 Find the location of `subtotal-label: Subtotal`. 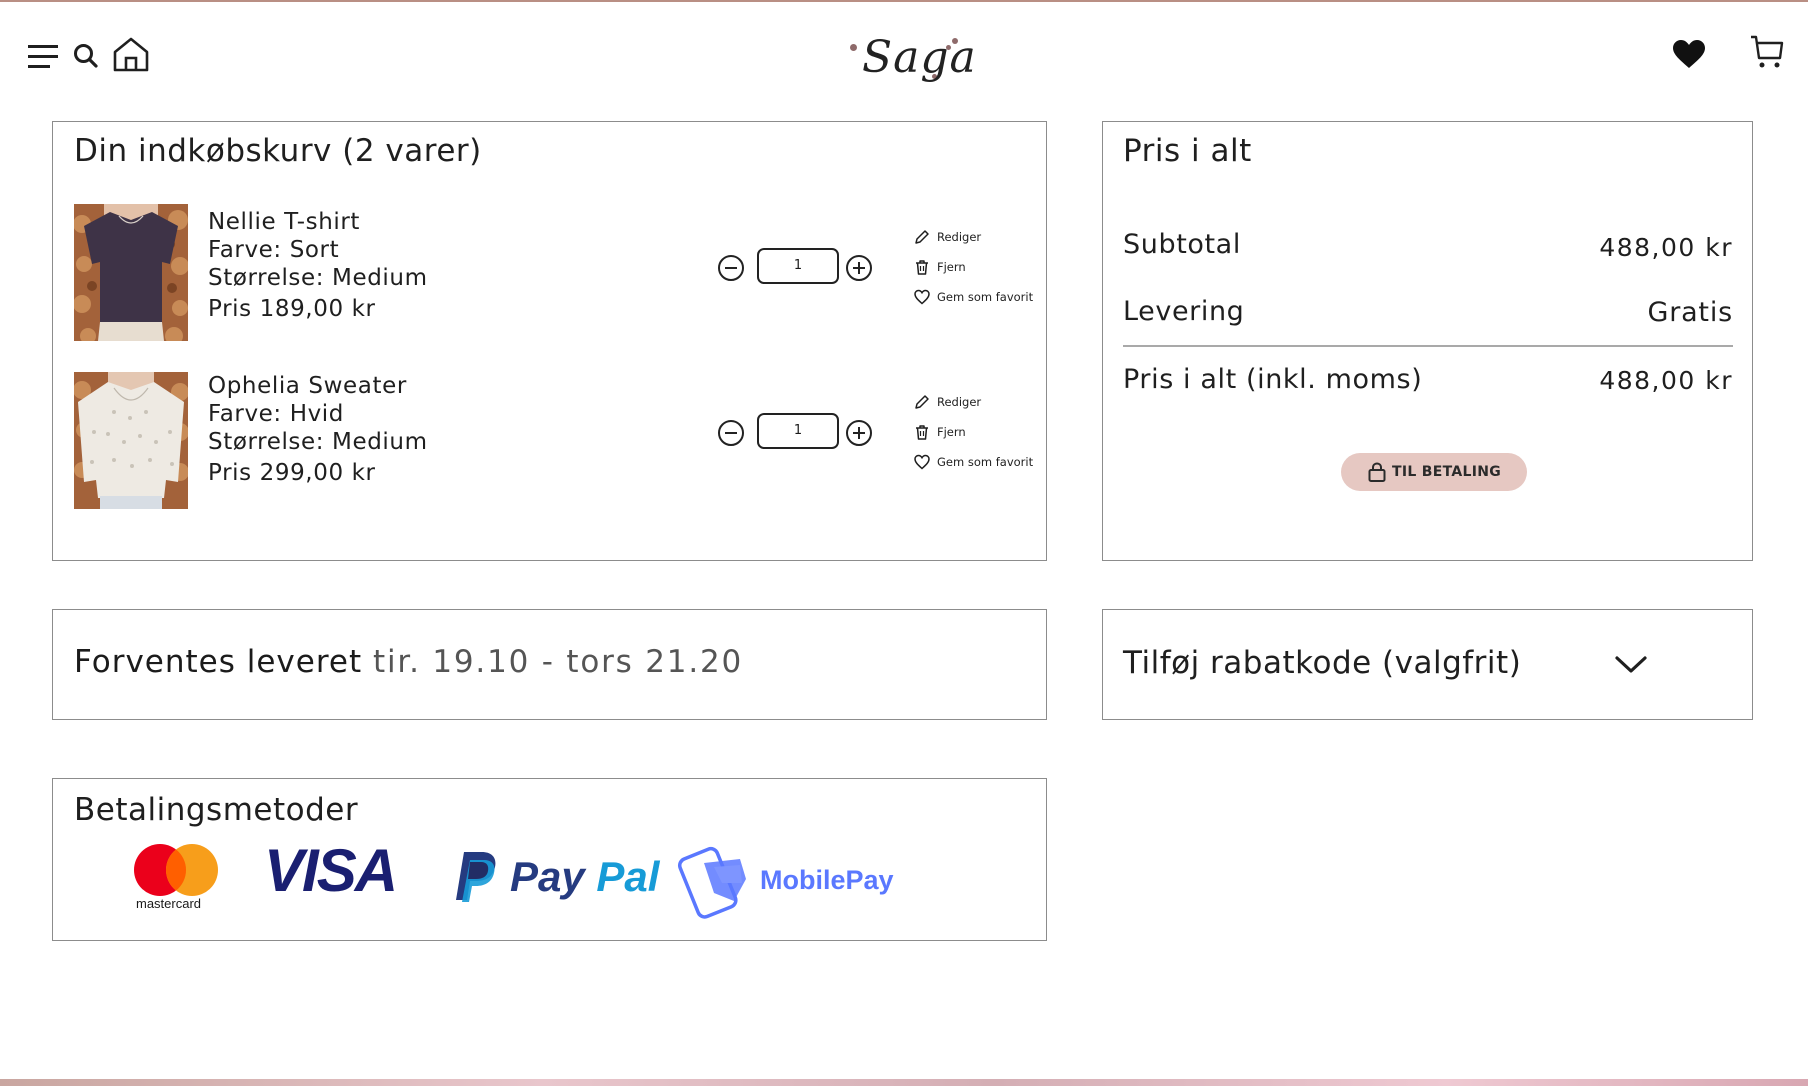

subtotal-label: Subtotal is located at coordinates (1182, 244).